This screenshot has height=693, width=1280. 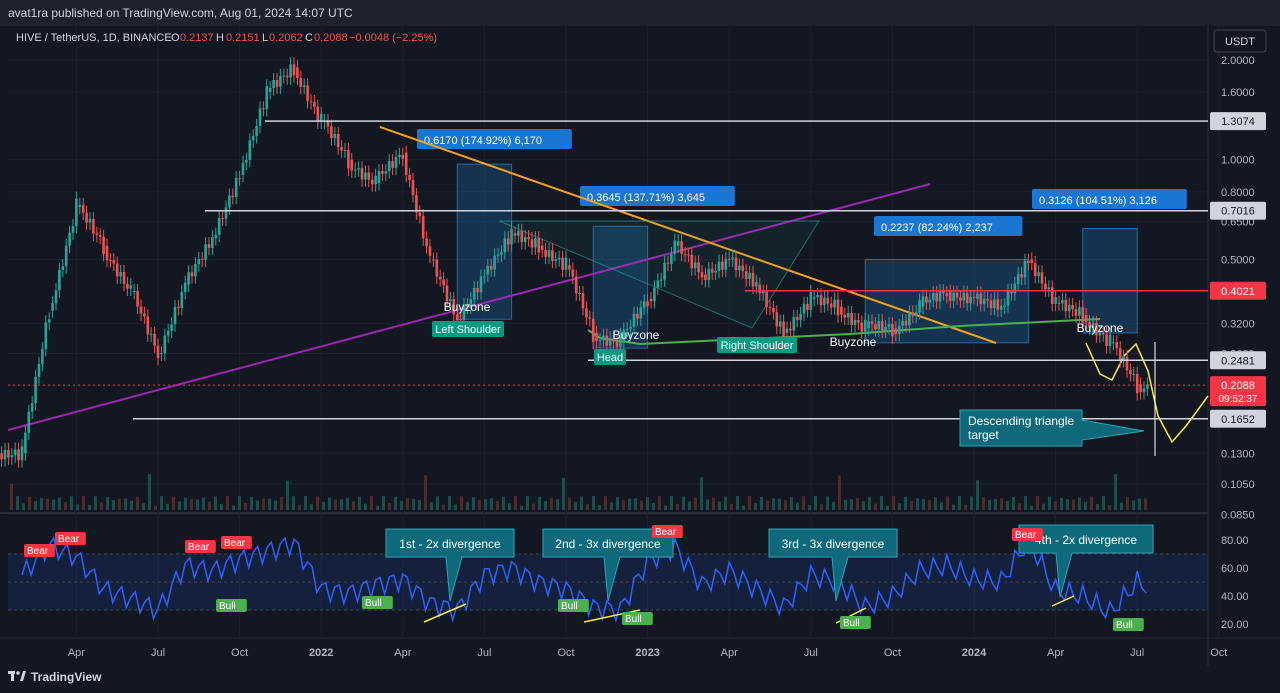 What do you see at coordinates (1098, 201) in the screenshot?
I see `measure-label: 0.3126 (104.51%) 3,126` at bounding box center [1098, 201].